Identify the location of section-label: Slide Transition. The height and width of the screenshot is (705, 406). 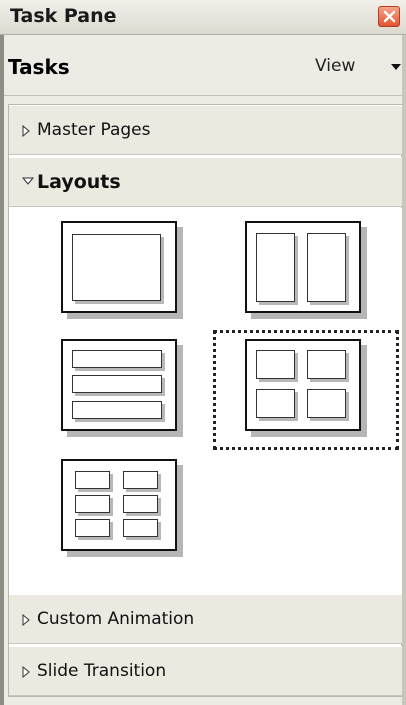
(102, 671).